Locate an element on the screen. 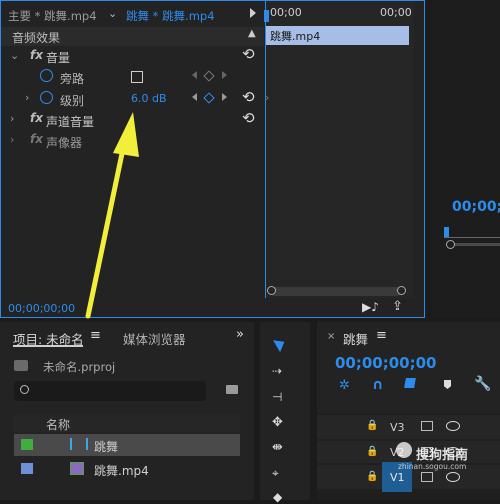  razor-tool-icon: ✥ is located at coordinates (277, 422).